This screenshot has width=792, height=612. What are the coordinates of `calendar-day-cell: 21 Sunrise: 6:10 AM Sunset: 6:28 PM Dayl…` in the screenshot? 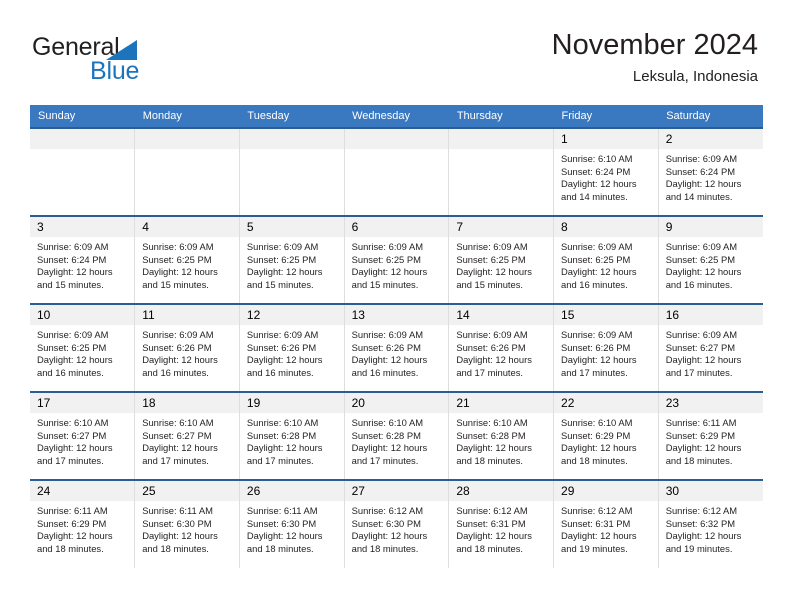 It's located at (501, 435).